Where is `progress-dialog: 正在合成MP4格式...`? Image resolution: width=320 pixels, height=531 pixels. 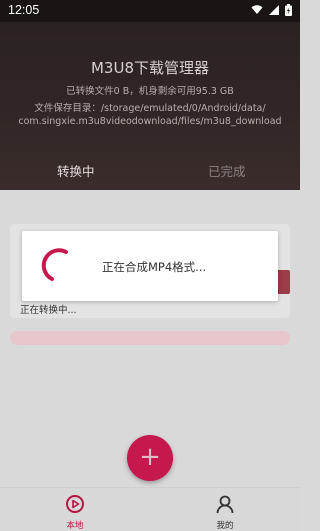 progress-dialog: 正在合成MP4格式... is located at coordinates (150, 266).